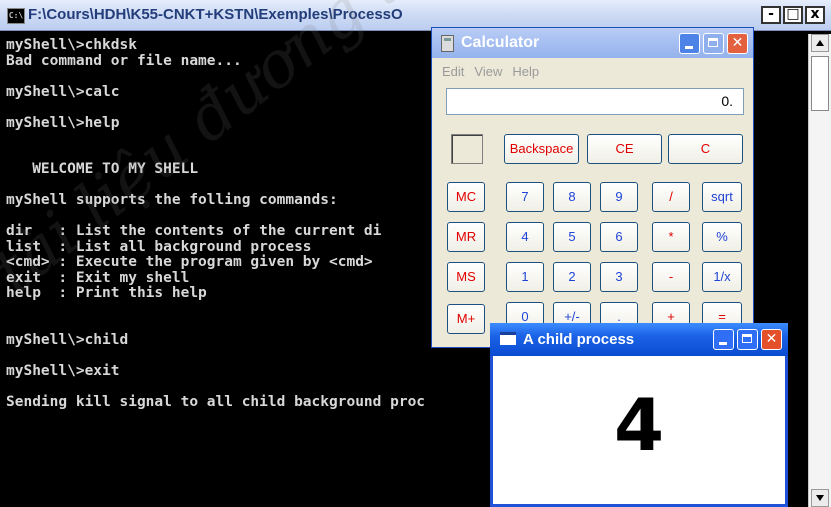 The width and height of the screenshot is (831, 507). Describe the element at coordinates (579, 339) in the screenshot. I see `child-title: A child process` at that location.